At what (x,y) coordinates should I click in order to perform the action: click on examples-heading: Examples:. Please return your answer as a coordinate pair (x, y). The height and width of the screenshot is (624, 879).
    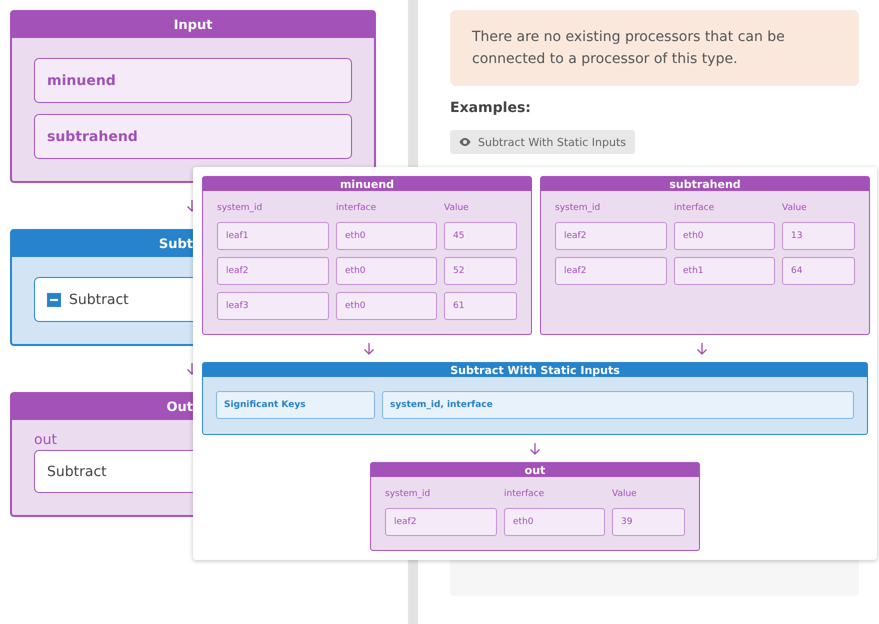
    Looking at the image, I should click on (491, 108).